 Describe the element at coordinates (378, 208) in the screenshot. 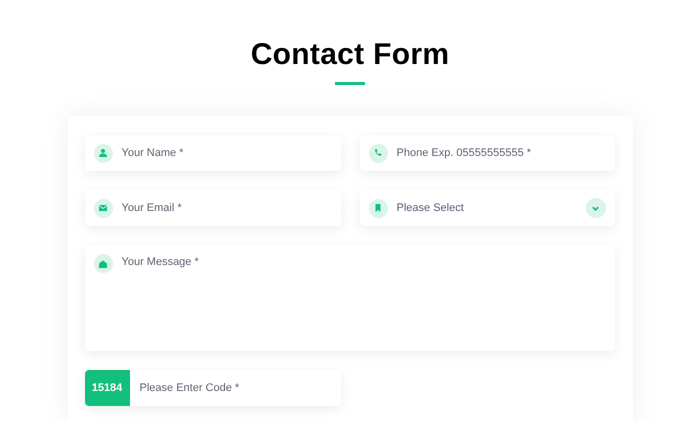

I see `bookmark-icon` at that location.